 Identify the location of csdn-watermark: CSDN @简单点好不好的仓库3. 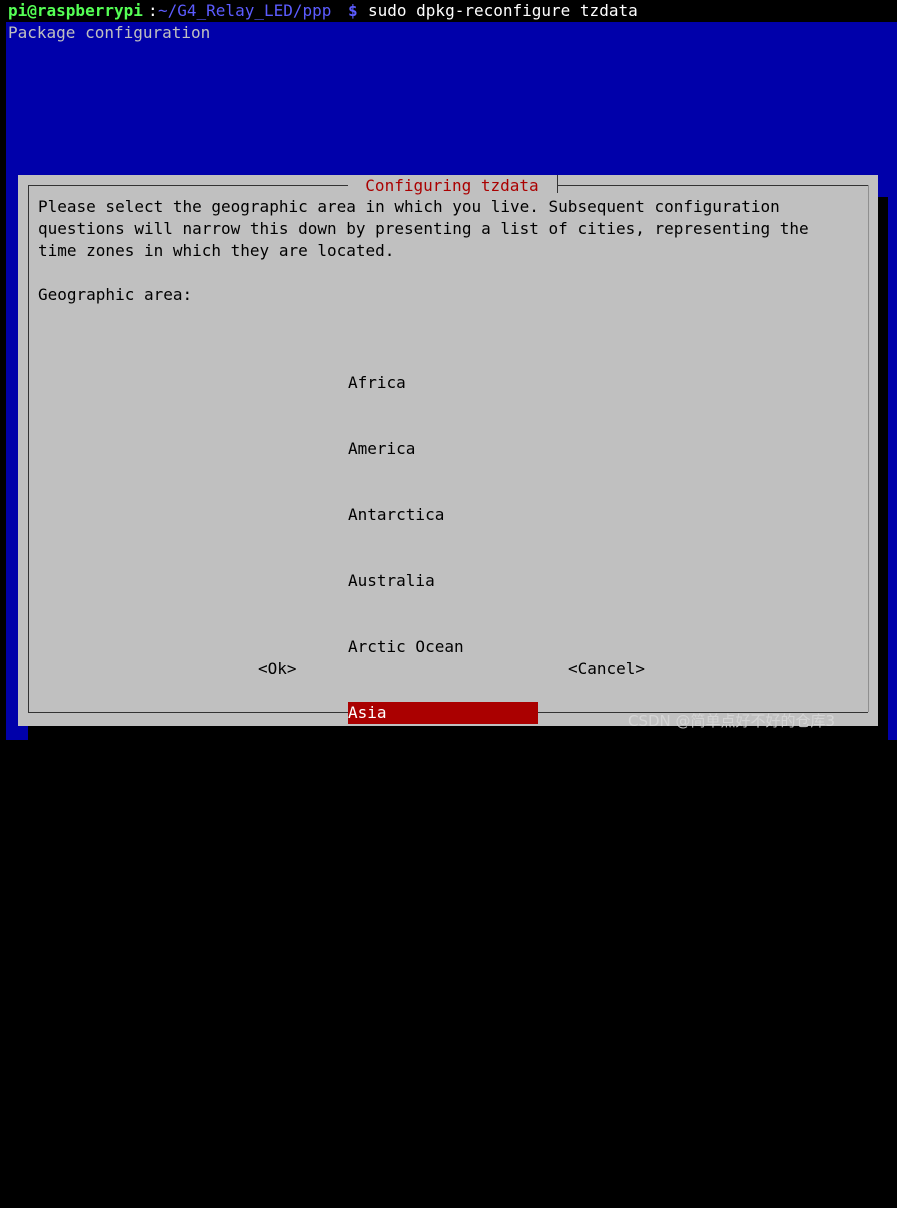
(732, 721).